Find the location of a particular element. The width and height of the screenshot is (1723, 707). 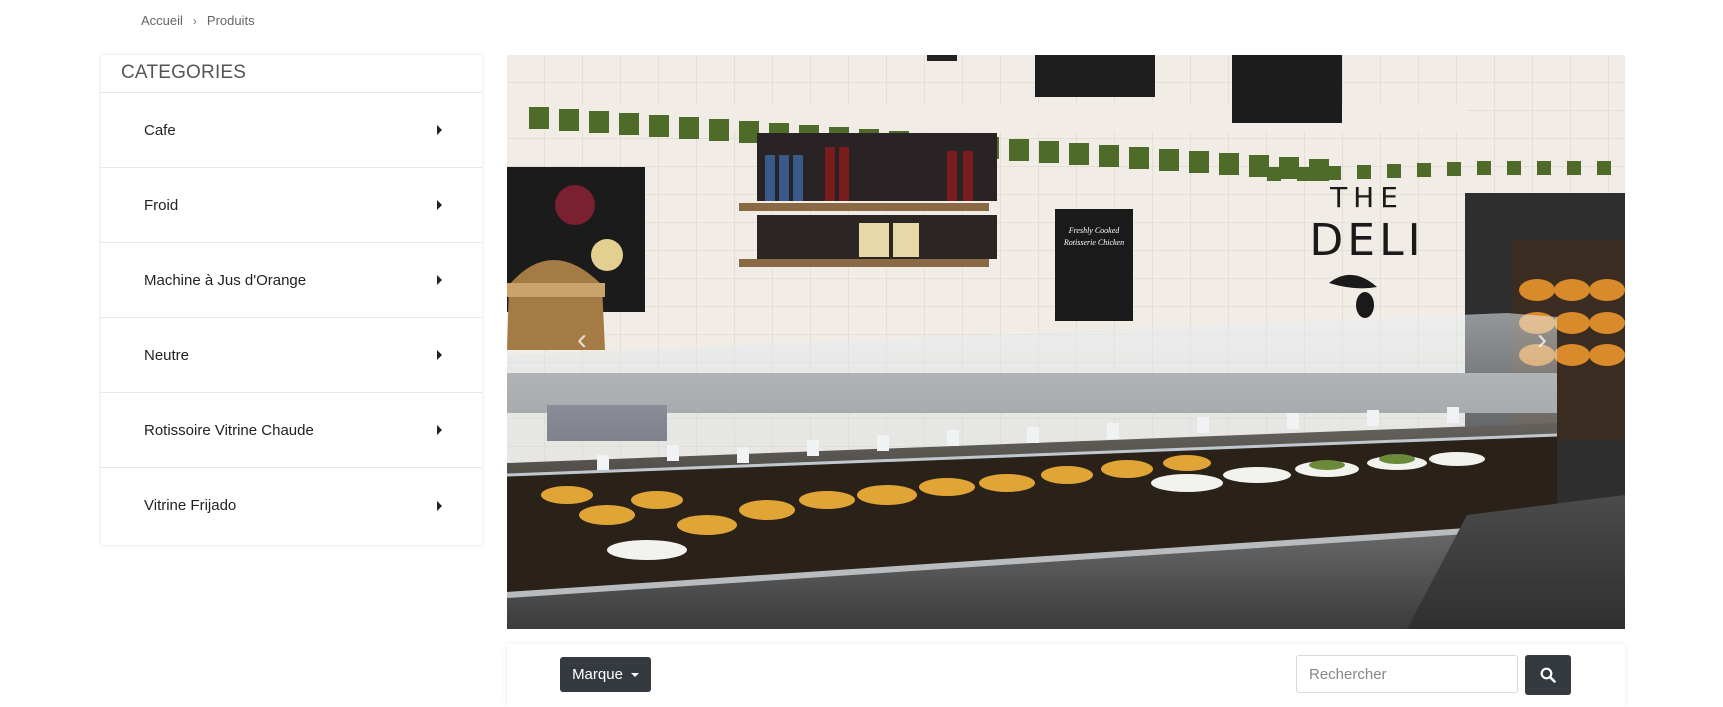

chevron-left-icon: ‹ is located at coordinates (582, 339).